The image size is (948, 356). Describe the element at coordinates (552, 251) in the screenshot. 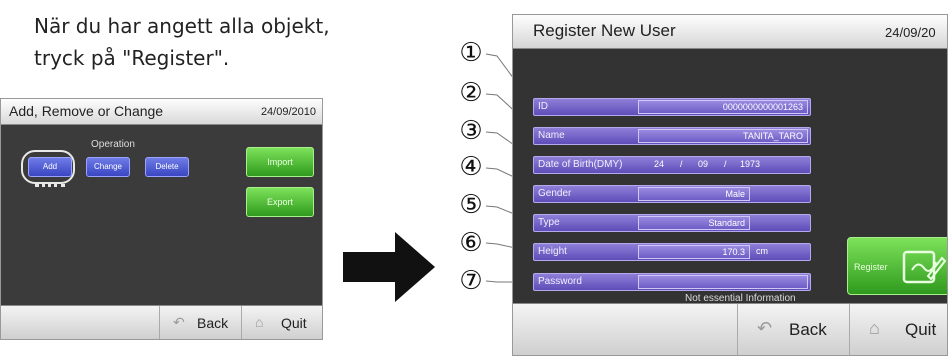

I see `height-label: Height` at that location.